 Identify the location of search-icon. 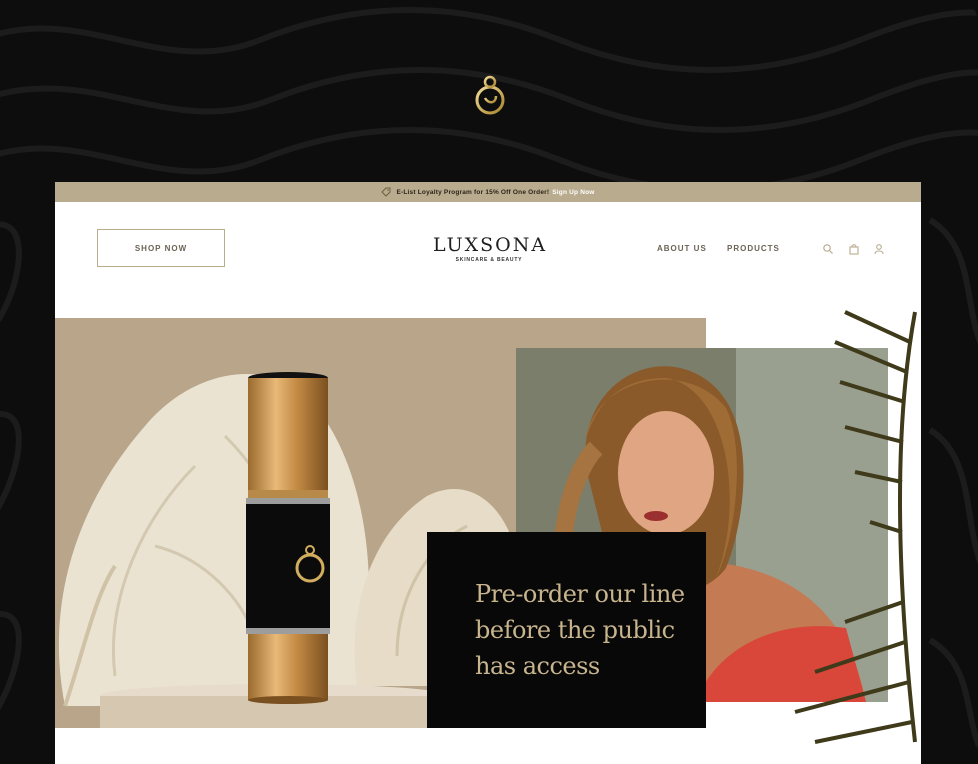
(828, 249).